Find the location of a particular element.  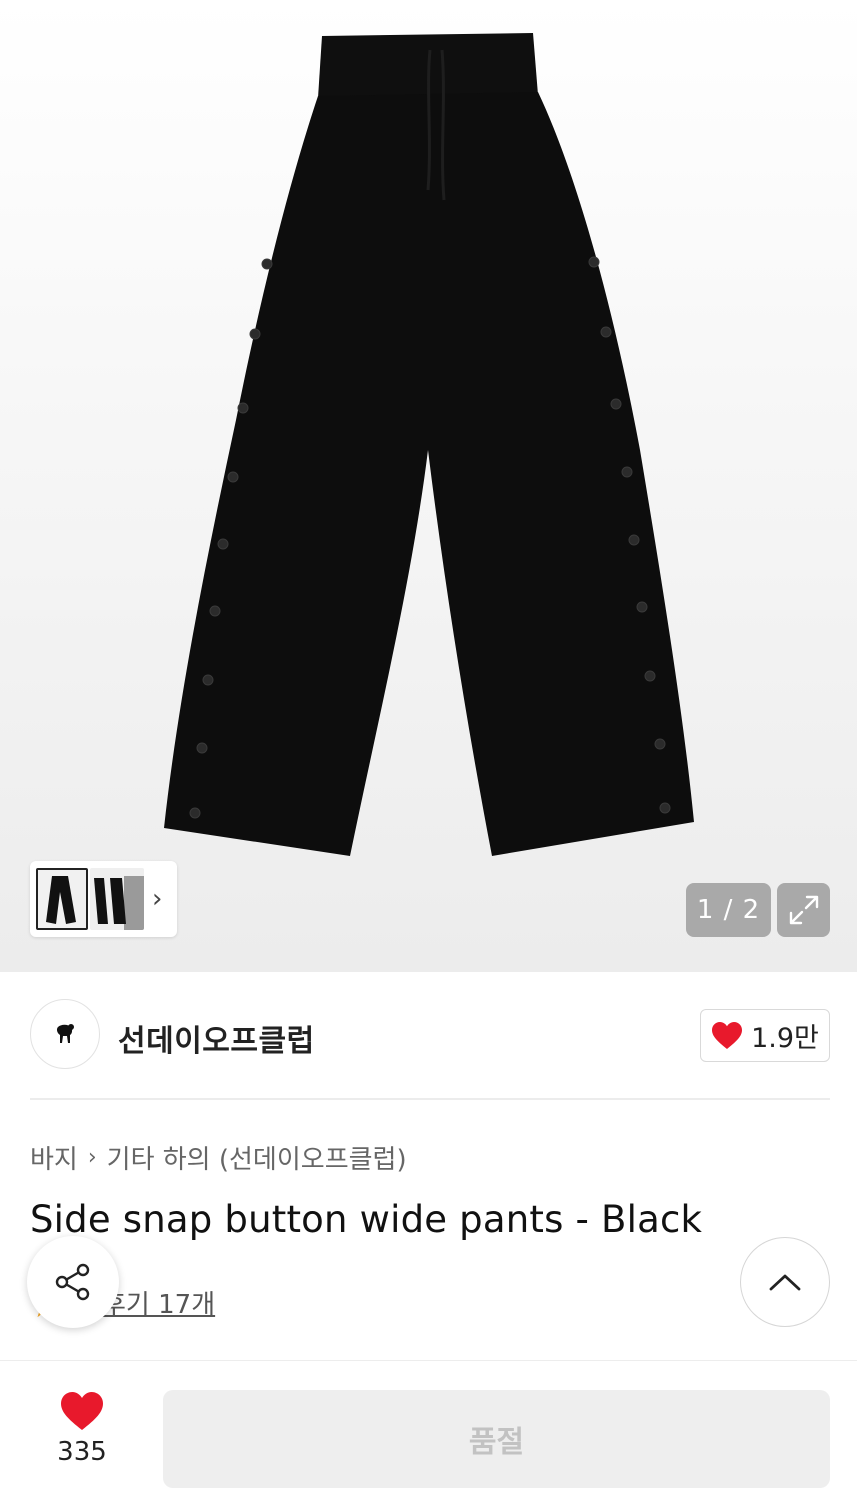

wishlist-button: 335 is located at coordinates (82, 1429).